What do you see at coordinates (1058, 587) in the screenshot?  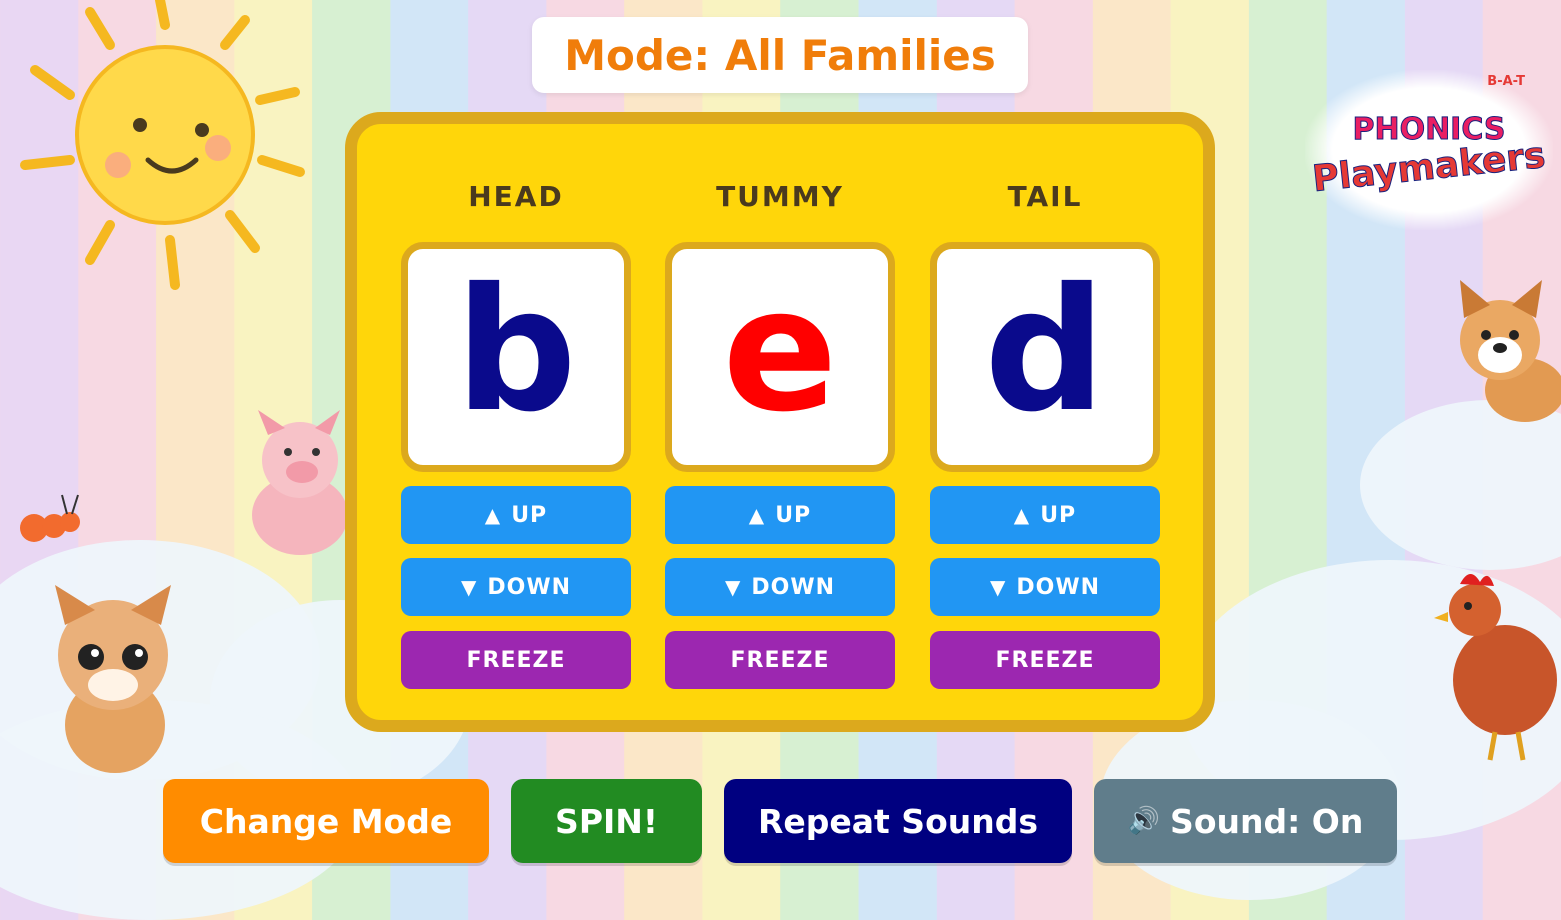 I see `tail-down-label: DOWN` at bounding box center [1058, 587].